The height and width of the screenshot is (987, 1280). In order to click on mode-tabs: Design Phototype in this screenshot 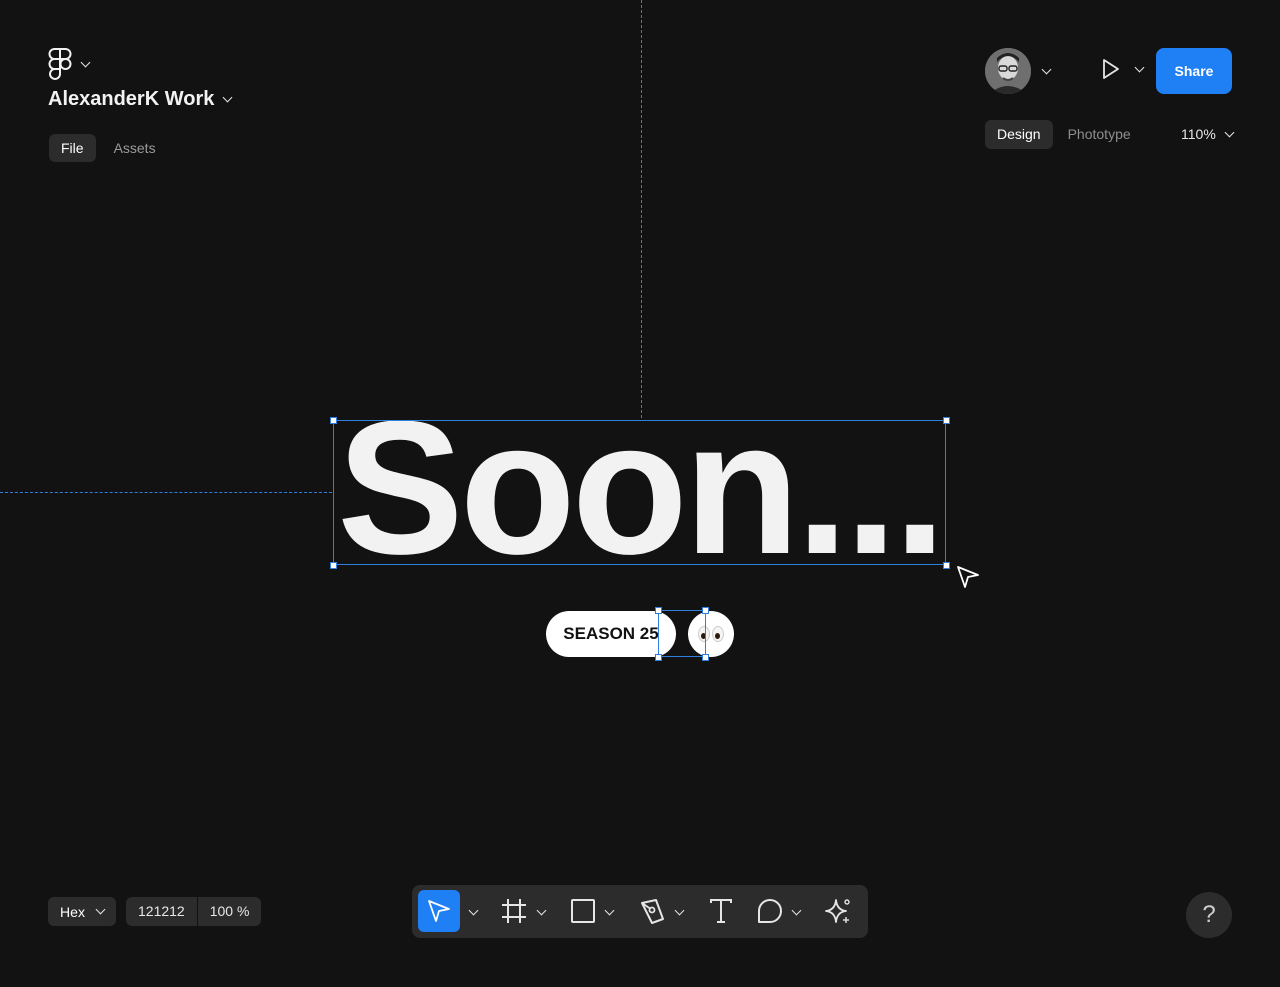, I will do `click(1064, 134)`.